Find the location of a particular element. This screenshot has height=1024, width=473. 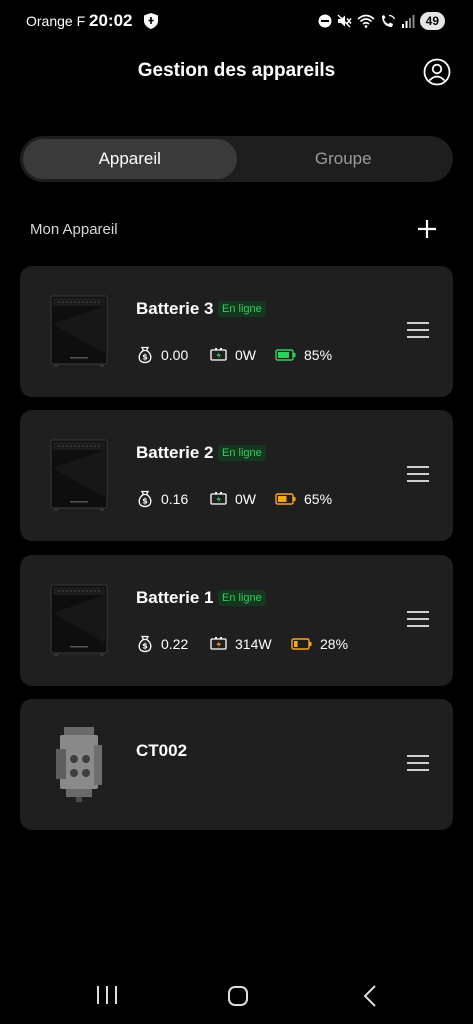

device-name: Batterie 3 is located at coordinates (175, 308).